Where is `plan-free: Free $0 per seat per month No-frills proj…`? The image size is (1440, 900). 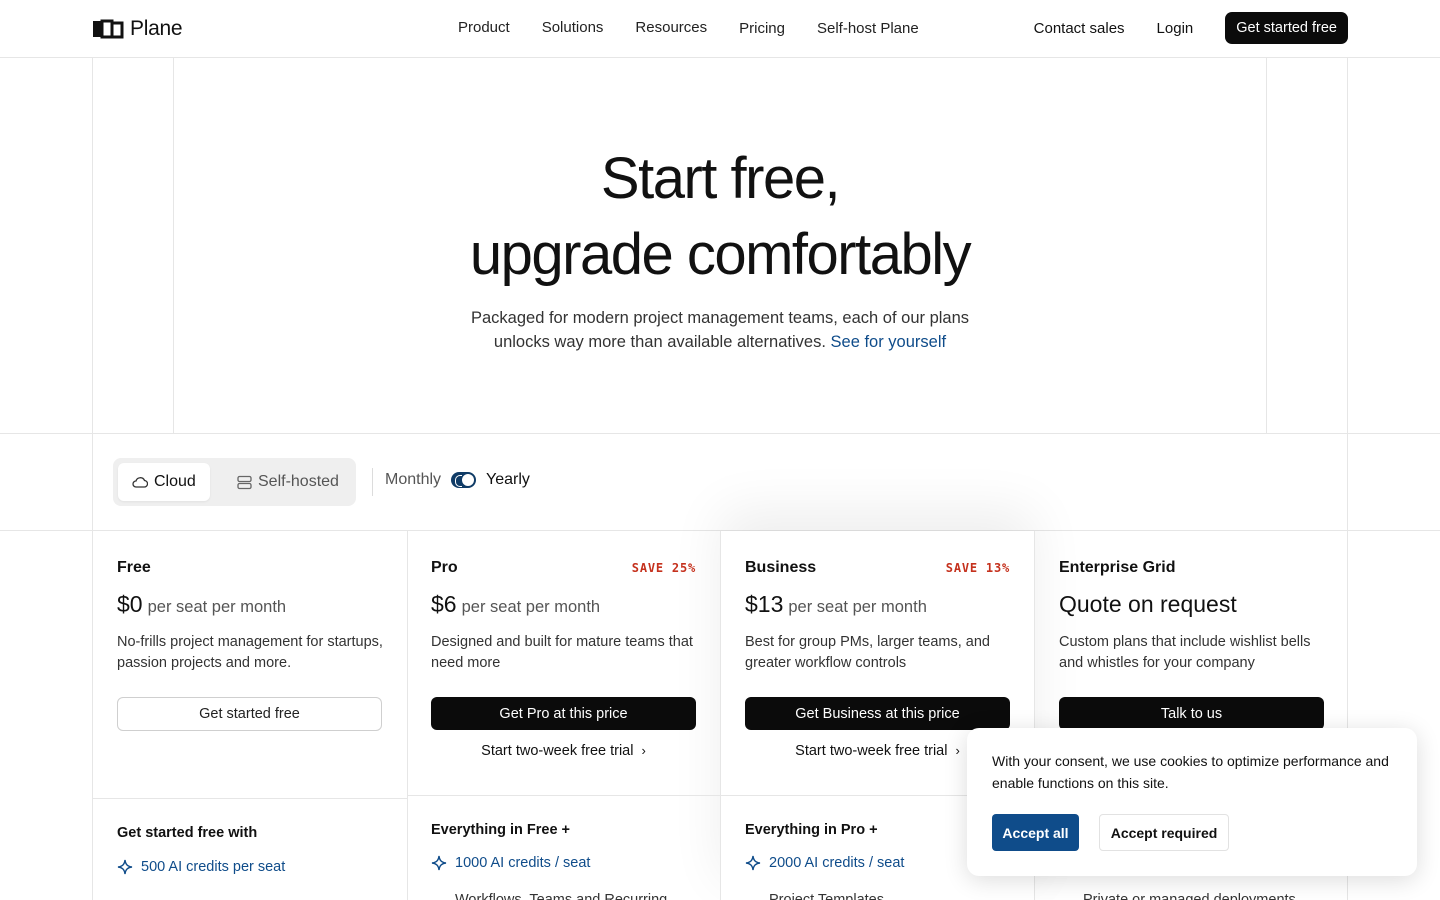 plan-free: Free $0 per seat per month No-frills proj… is located at coordinates (250, 715).